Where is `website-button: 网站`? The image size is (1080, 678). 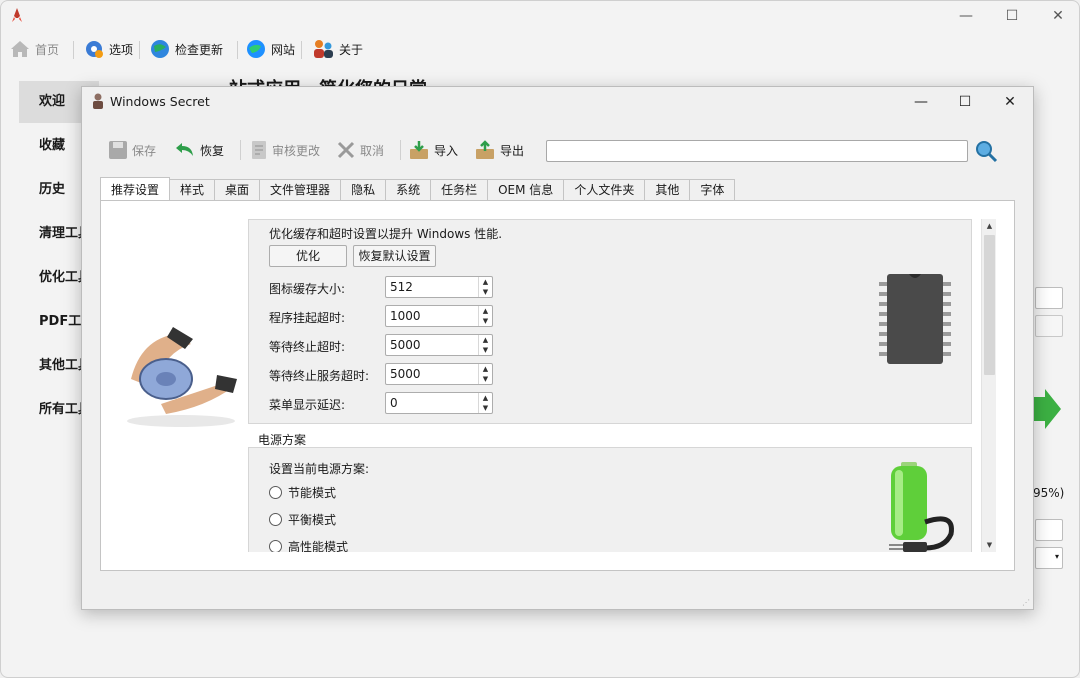
website-button: 网站 is located at coordinates (270, 49).